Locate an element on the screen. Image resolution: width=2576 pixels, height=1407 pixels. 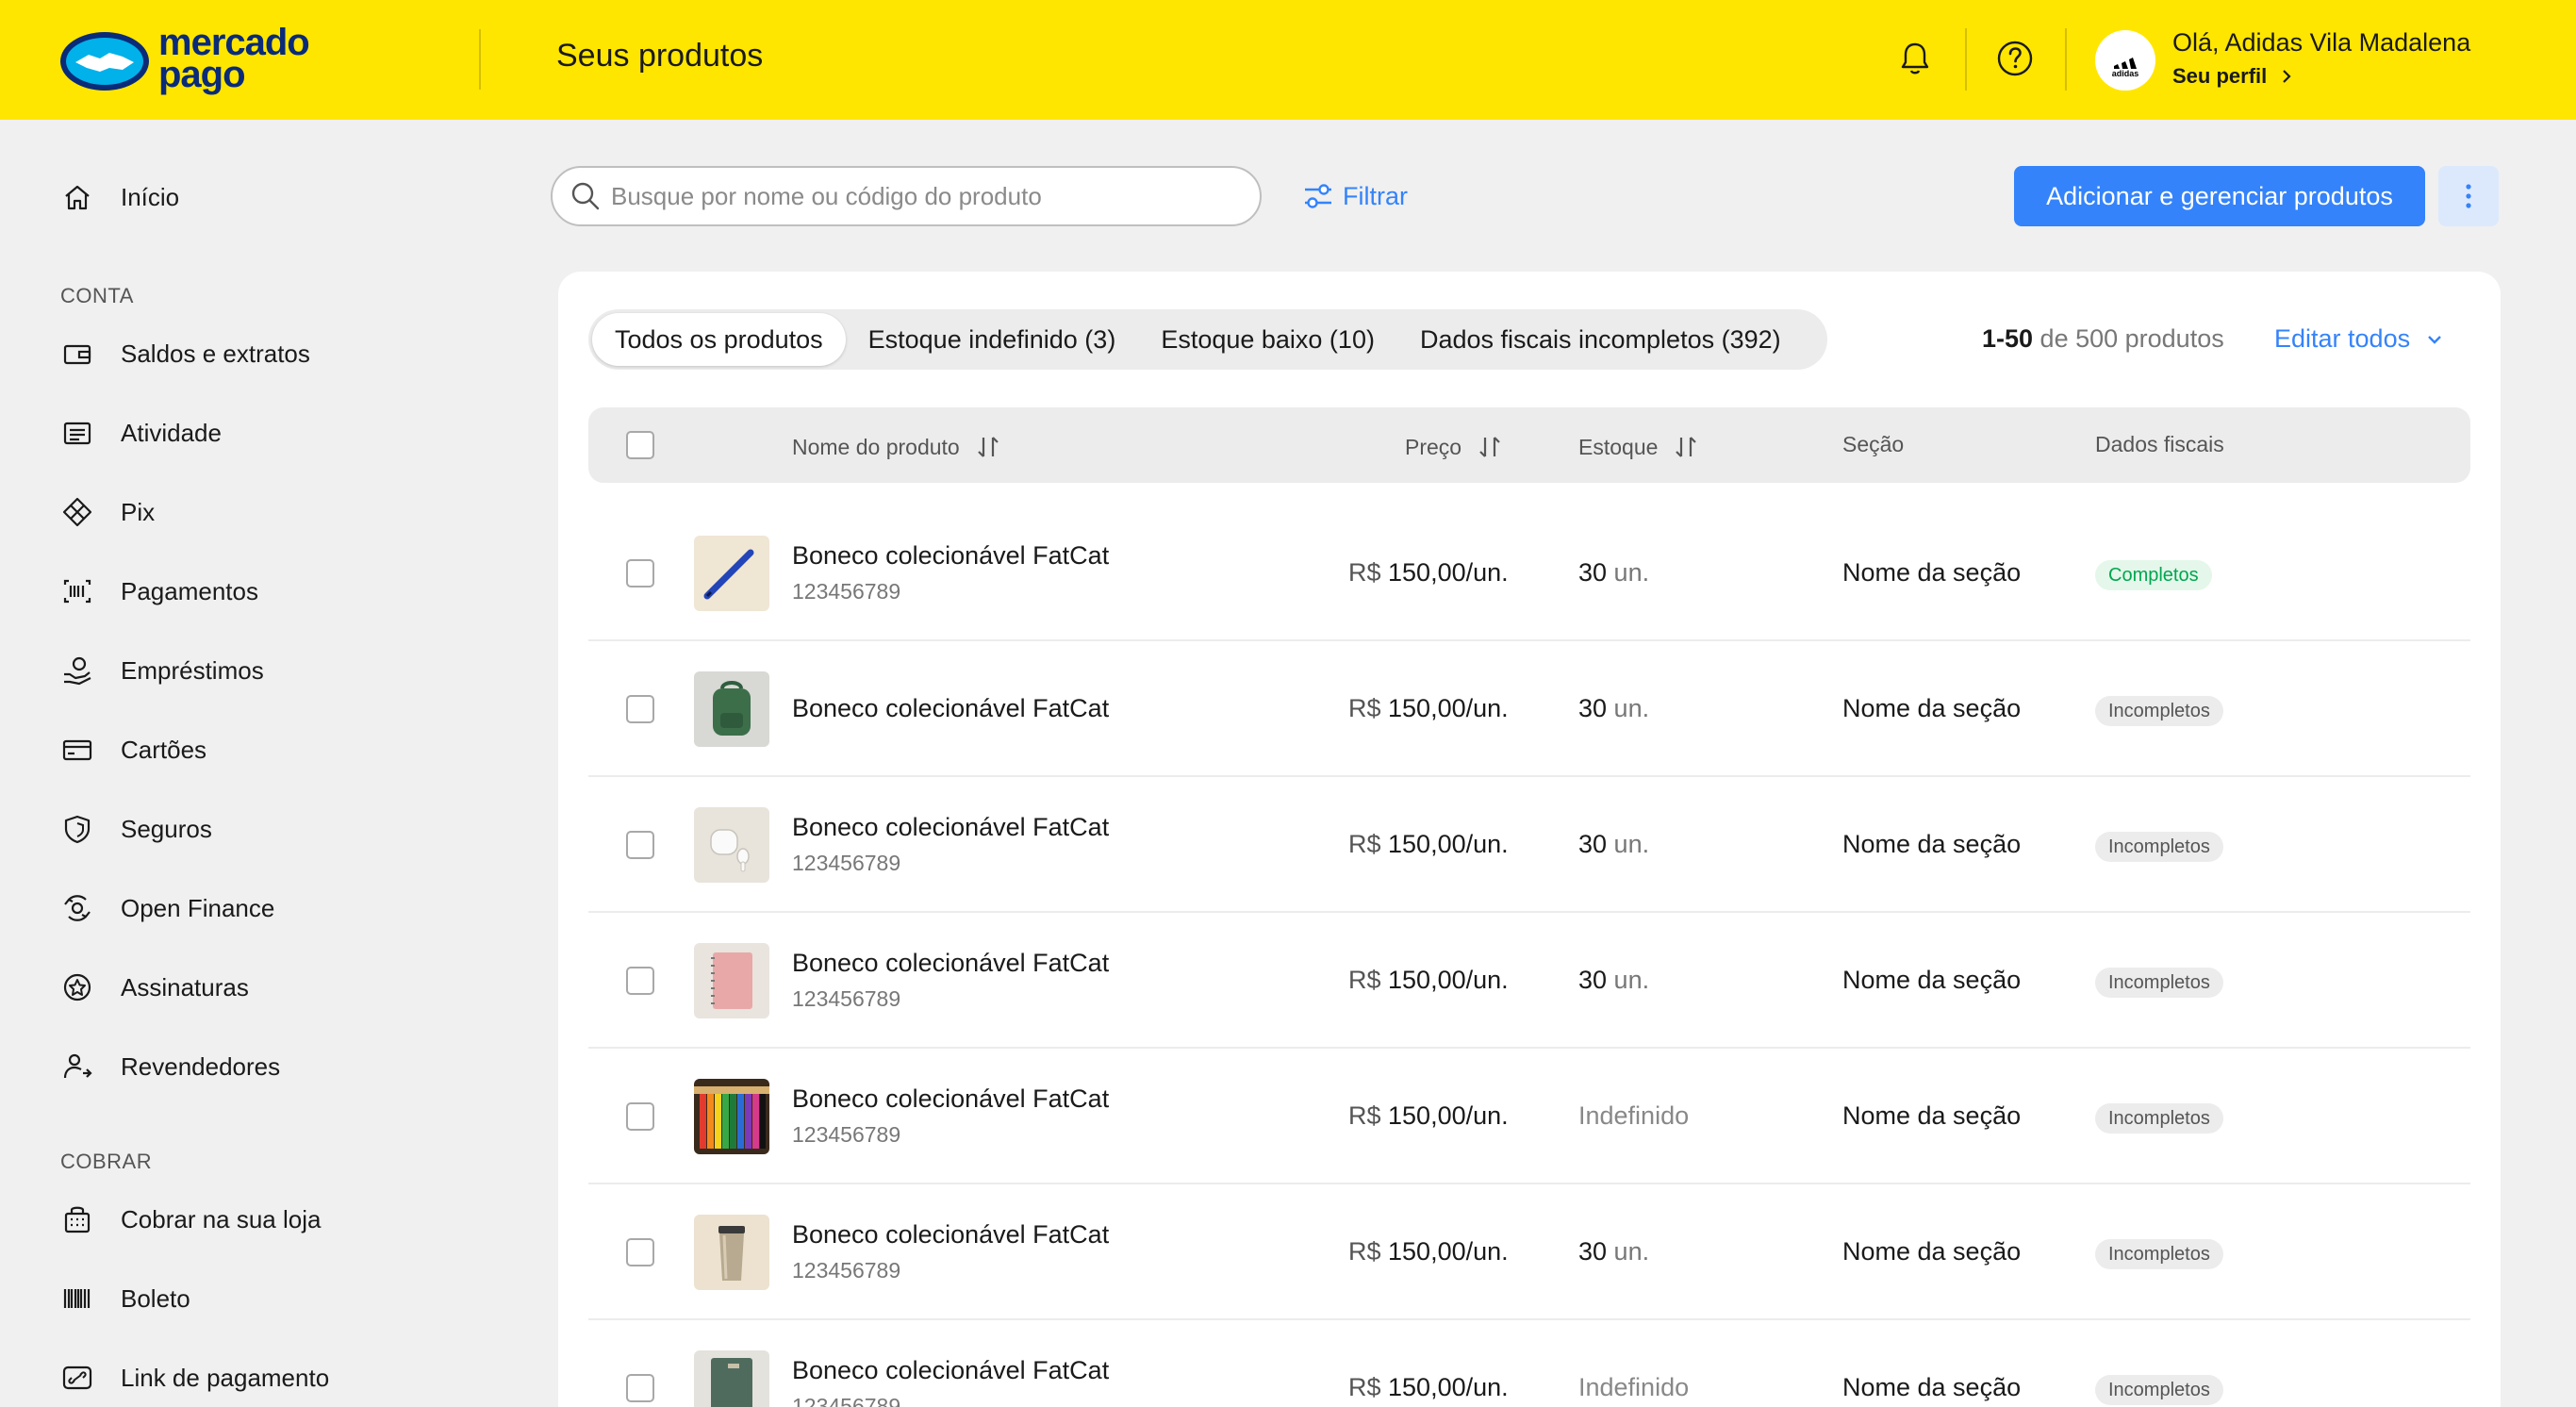
link-icon is located at coordinates (77, 1378).